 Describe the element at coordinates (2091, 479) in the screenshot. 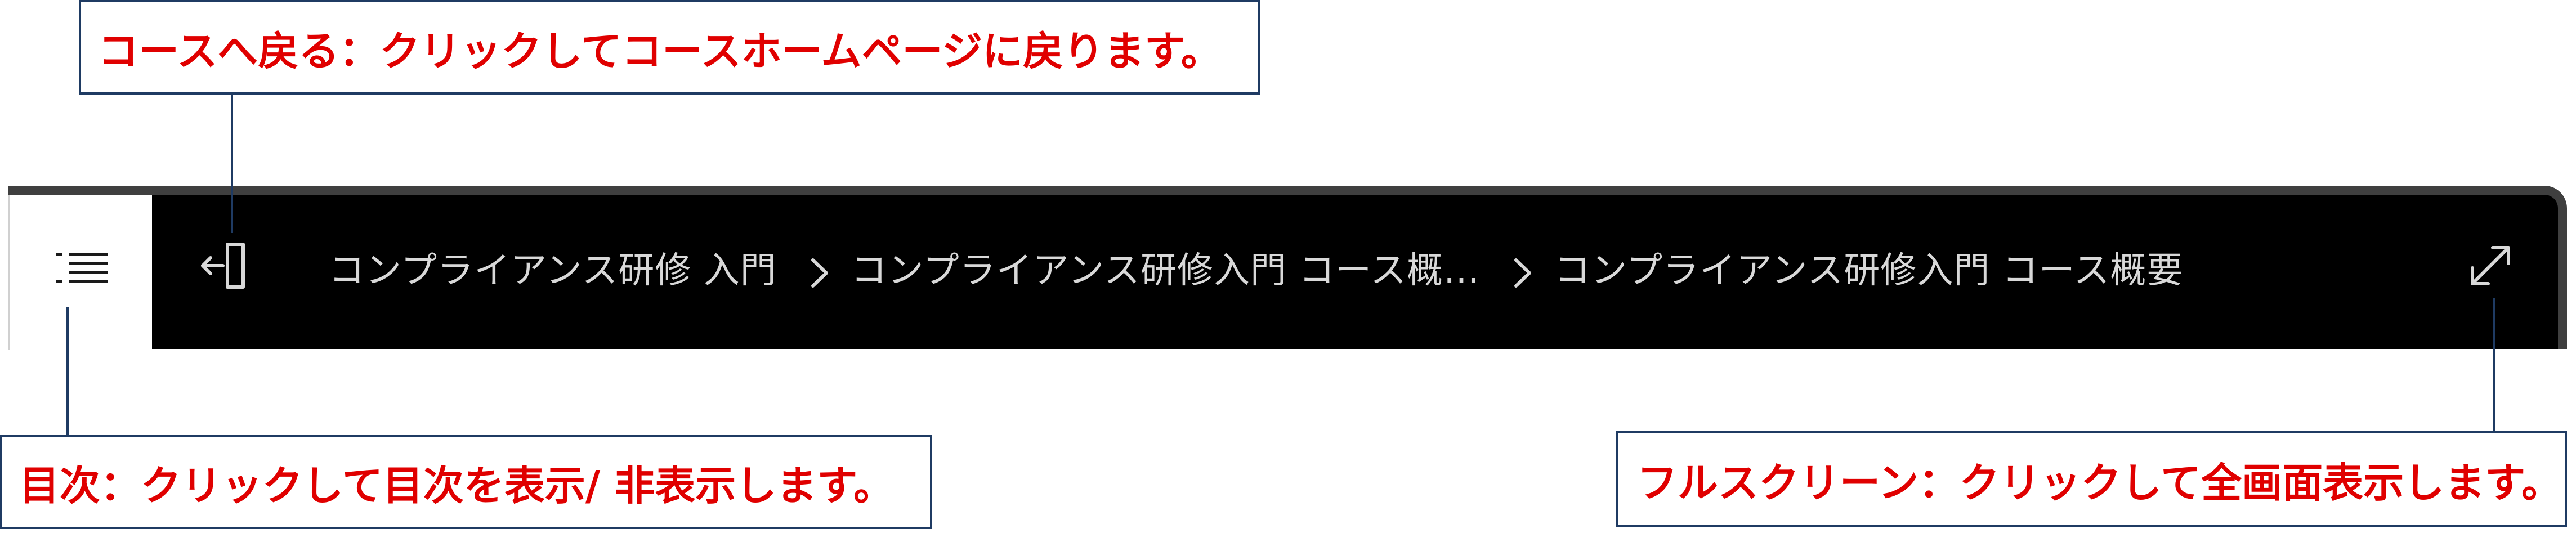

I see `callout-fullscreen: フルスクリーン：クリックして全画面表示します。` at that location.